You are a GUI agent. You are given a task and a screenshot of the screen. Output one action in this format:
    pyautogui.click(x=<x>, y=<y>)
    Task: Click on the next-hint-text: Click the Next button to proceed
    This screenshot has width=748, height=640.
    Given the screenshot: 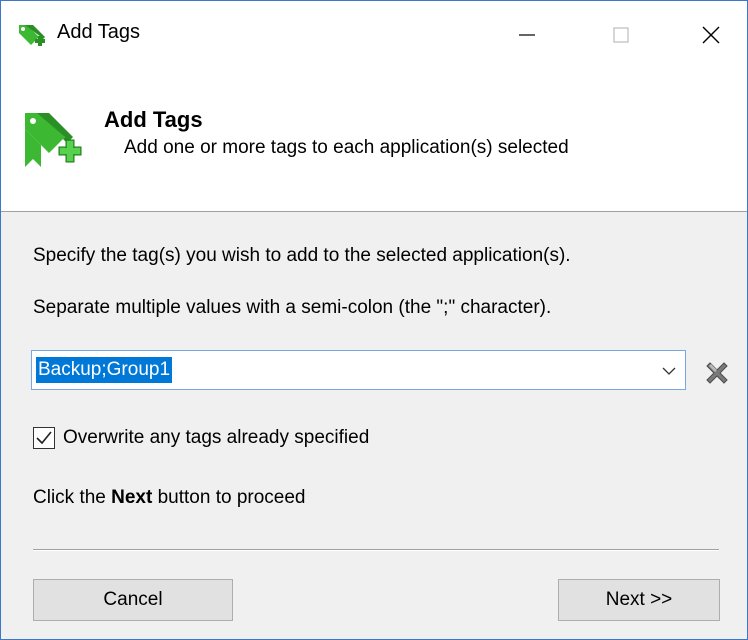 What is the action you would take?
    pyautogui.click(x=169, y=498)
    